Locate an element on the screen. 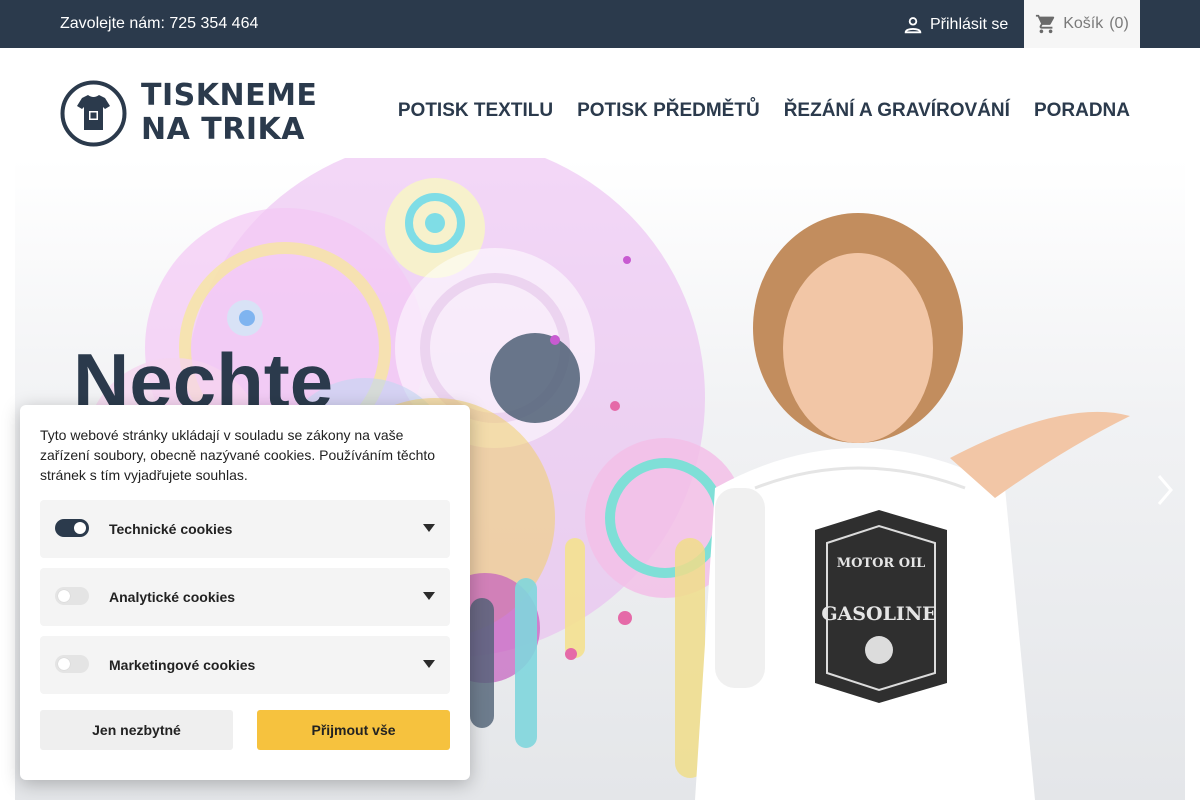 Image resolution: width=1200 pixels, height=800 pixels. nav-item-potisk-predmetu: POTISK PŘEDMĚTŮ is located at coordinates (668, 111).